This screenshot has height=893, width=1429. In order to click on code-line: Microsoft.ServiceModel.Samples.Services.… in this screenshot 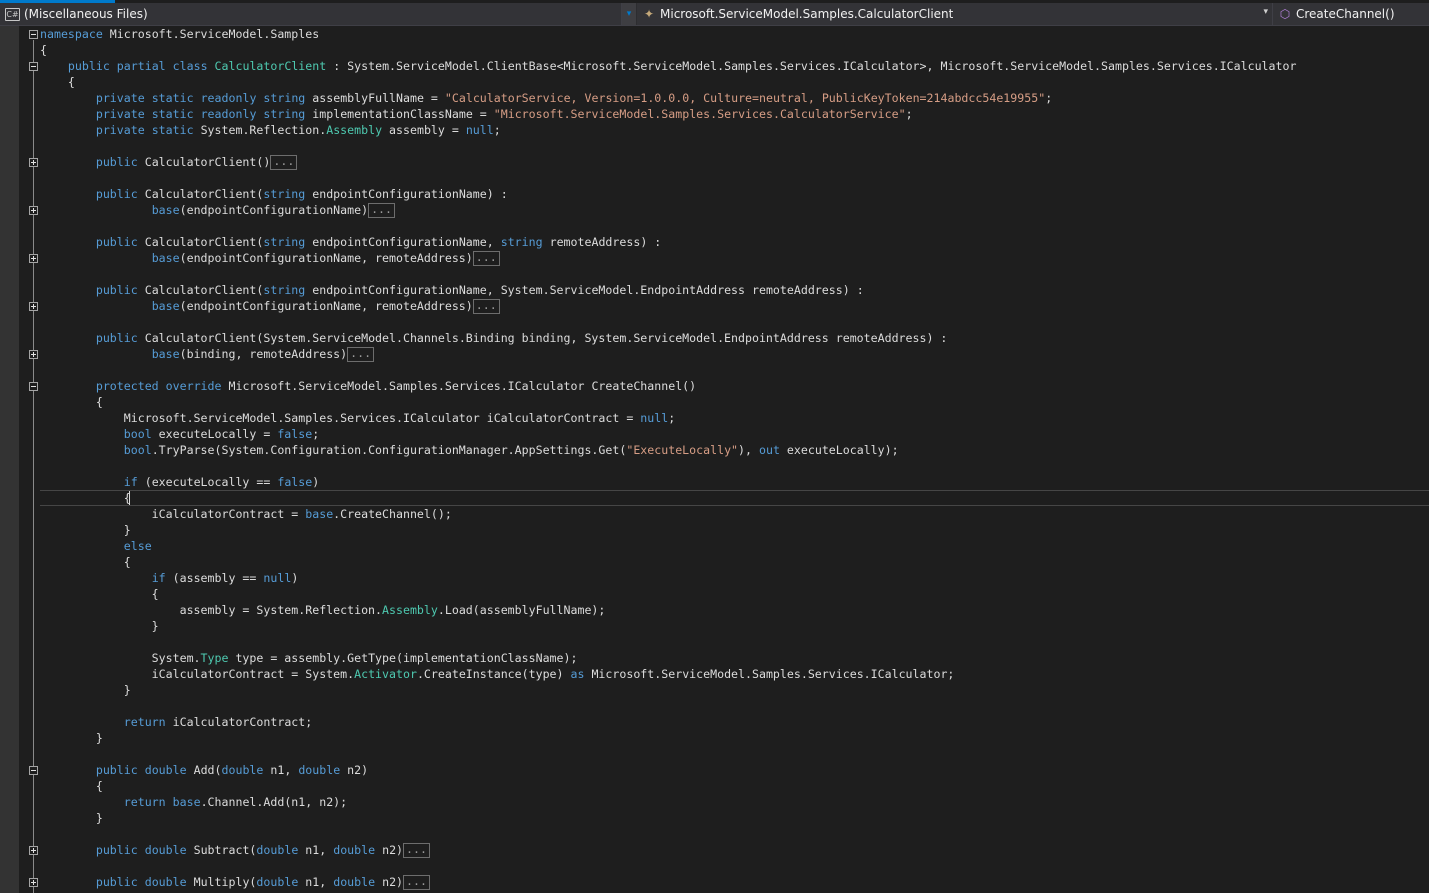, I will do `click(357, 418)`.